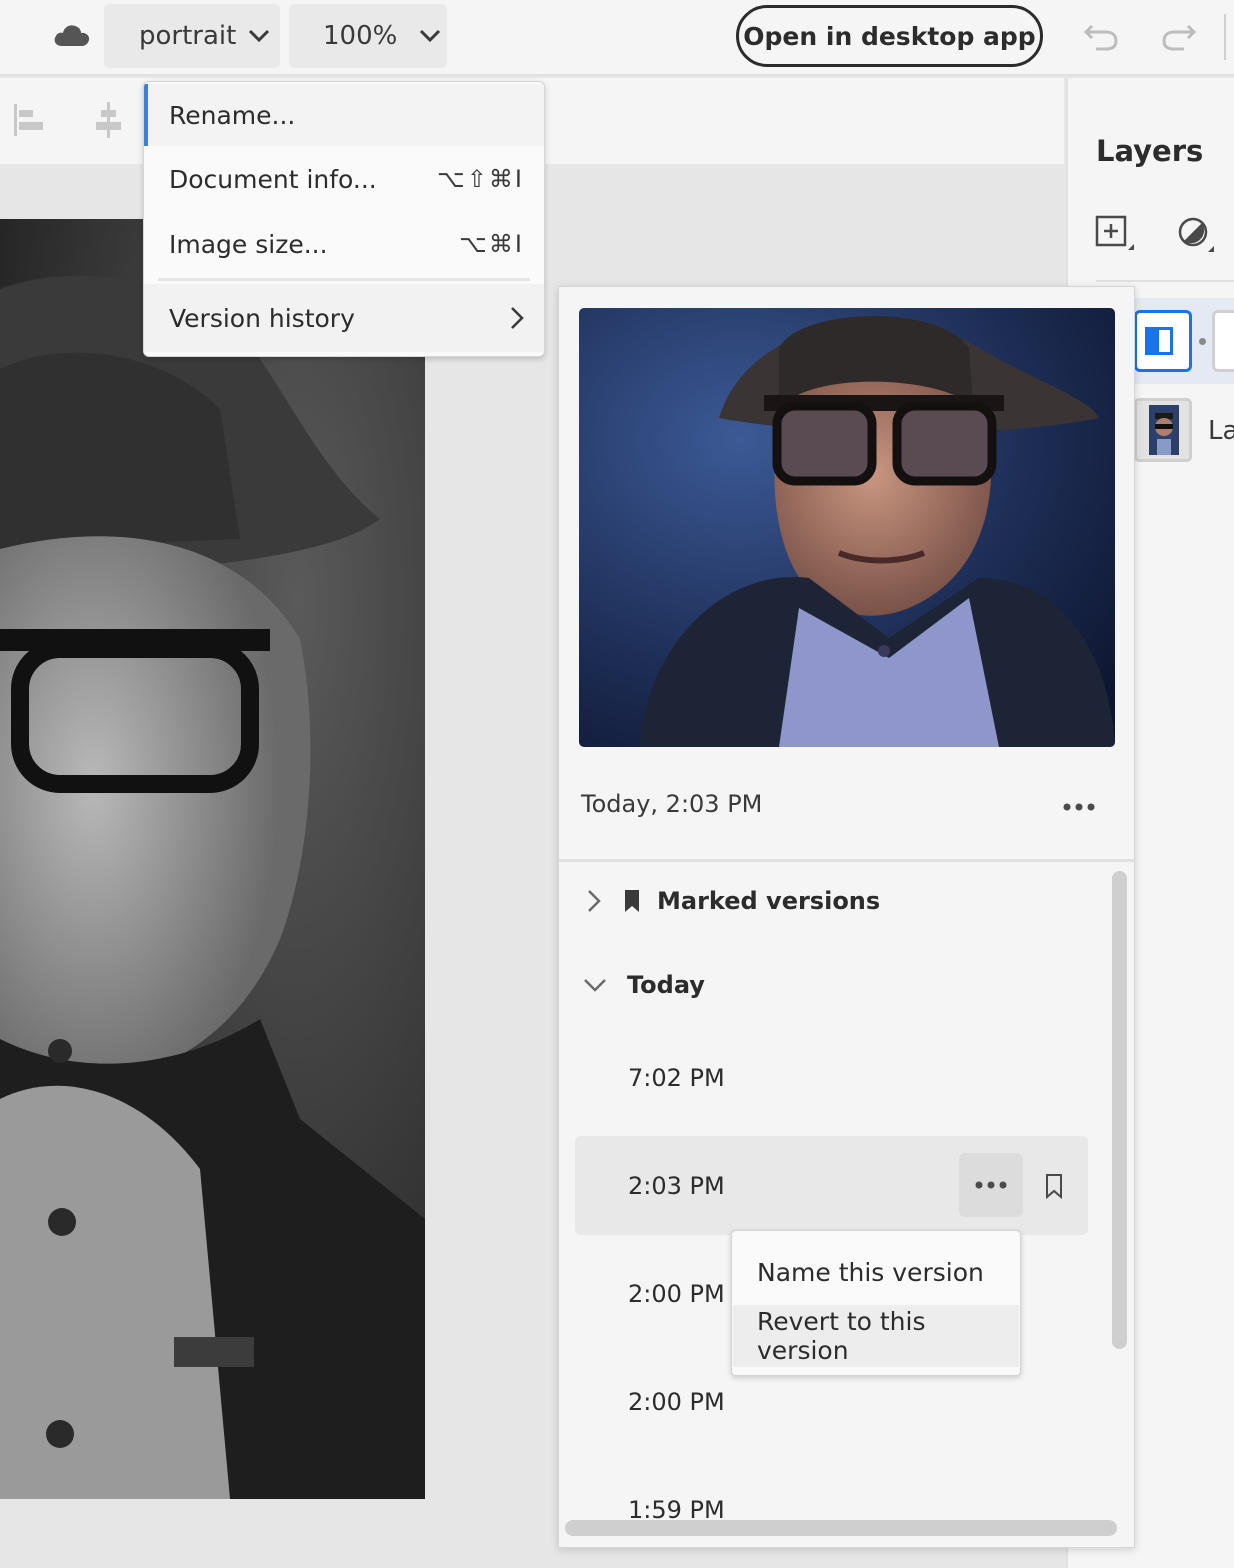 Image resolution: width=1234 pixels, height=1568 pixels. What do you see at coordinates (480, 179) in the screenshot?
I see `keyboard-shortcut: ⌥⇧⌘I` at bounding box center [480, 179].